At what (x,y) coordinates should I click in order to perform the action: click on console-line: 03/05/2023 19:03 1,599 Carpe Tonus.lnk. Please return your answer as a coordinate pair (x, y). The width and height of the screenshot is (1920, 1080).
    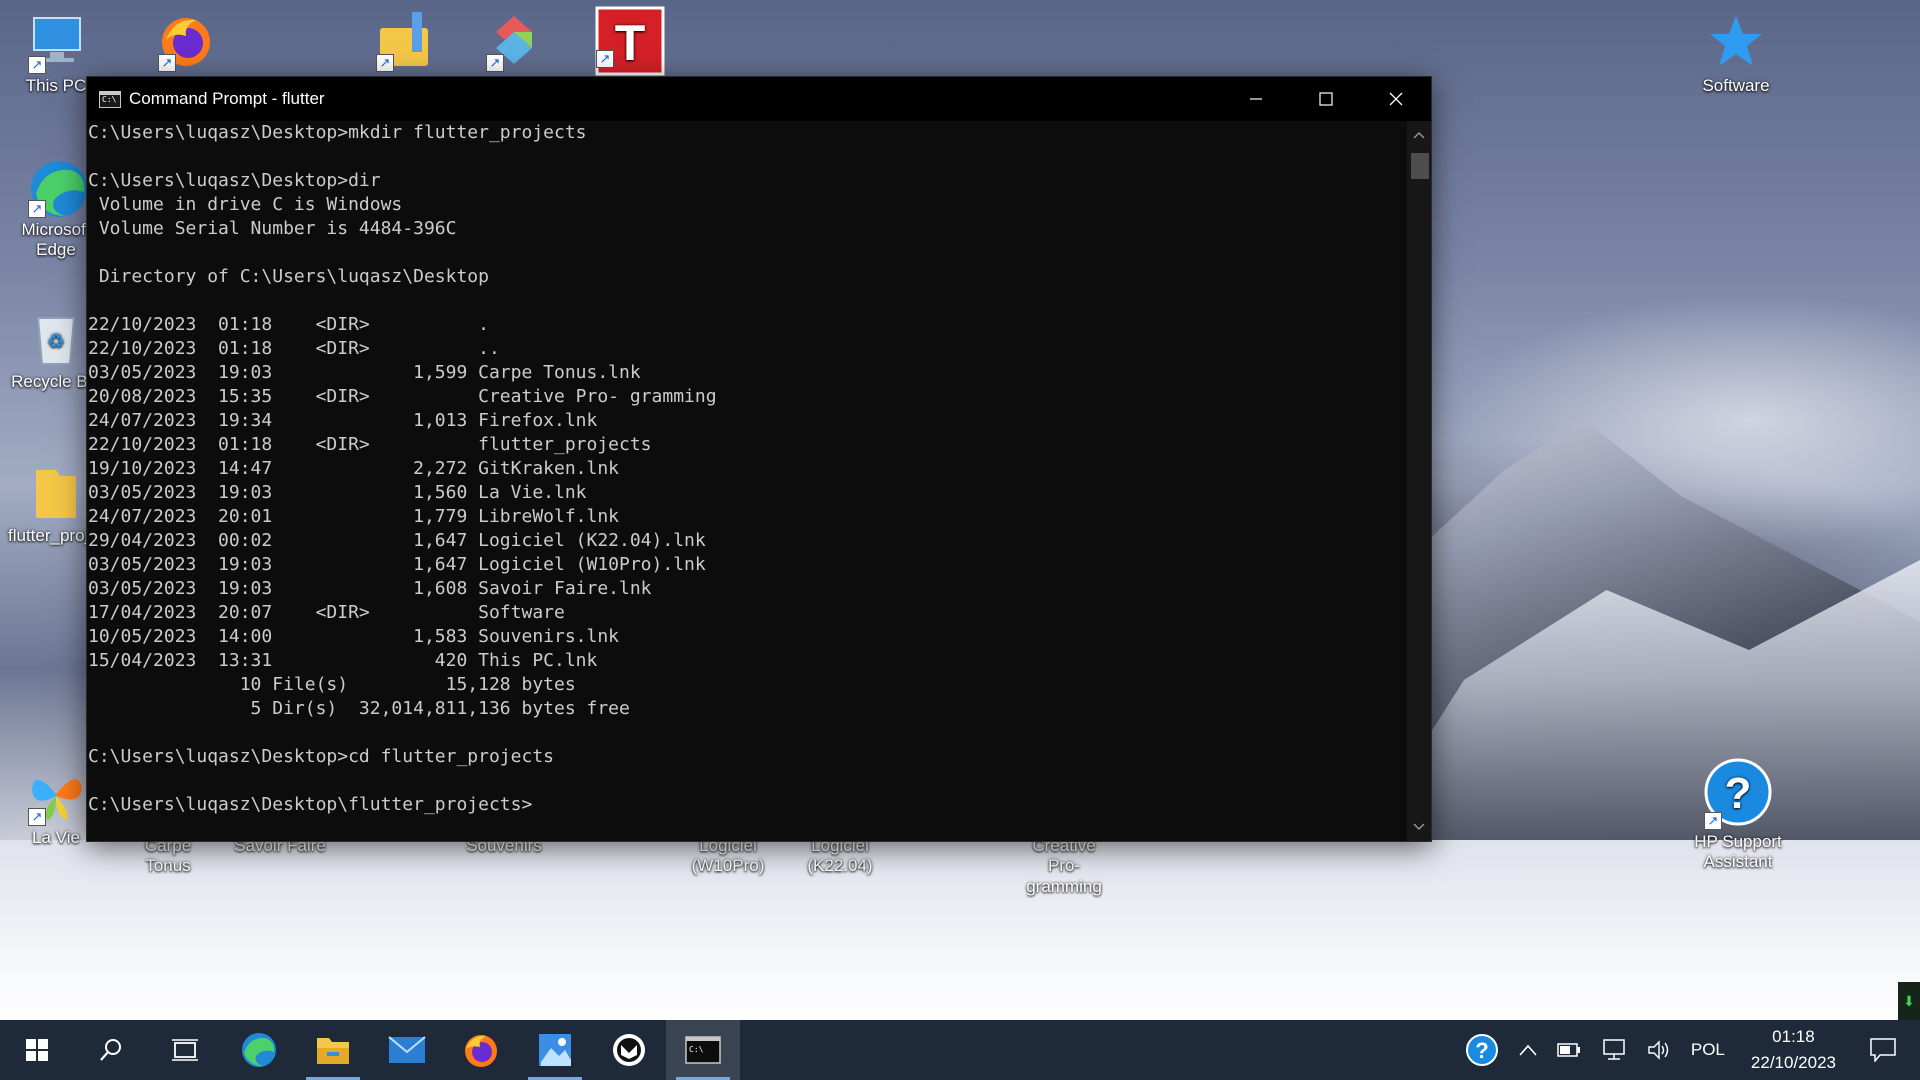
    Looking at the image, I should click on (364, 372).